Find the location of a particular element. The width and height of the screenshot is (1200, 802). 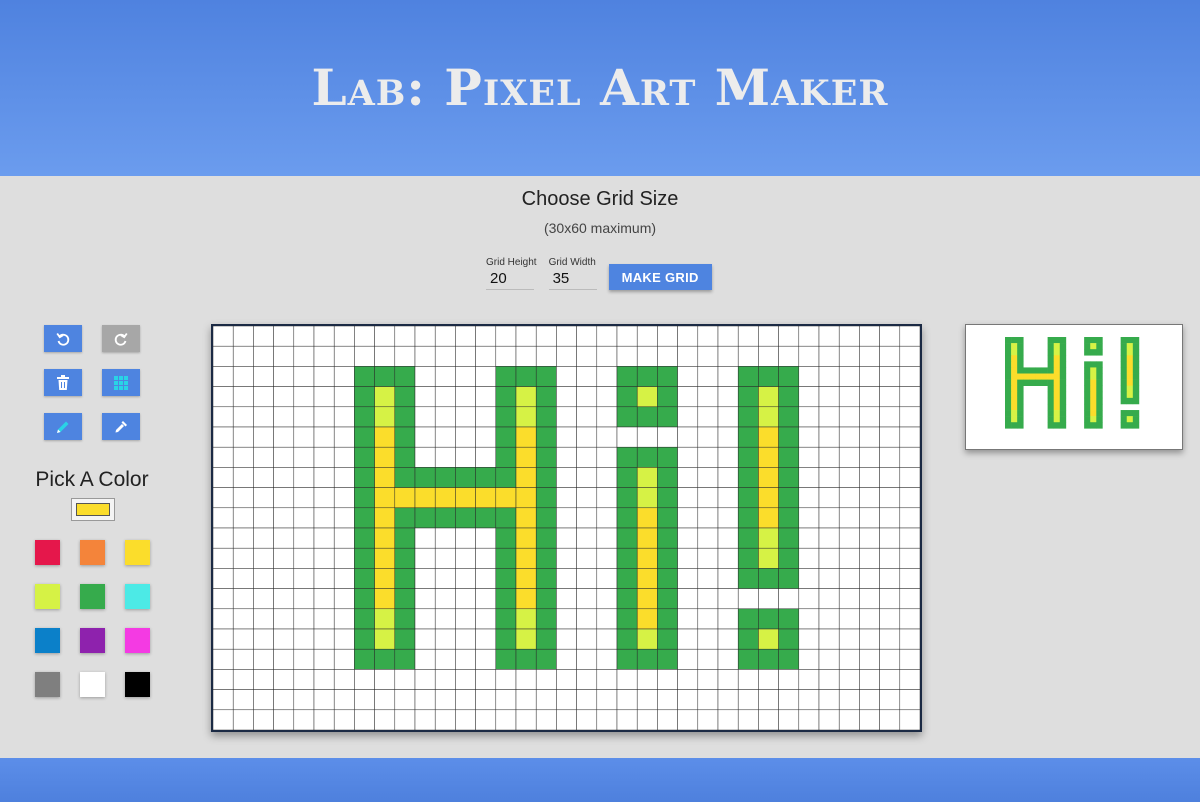

clear-grid-button is located at coordinates (63, 382).